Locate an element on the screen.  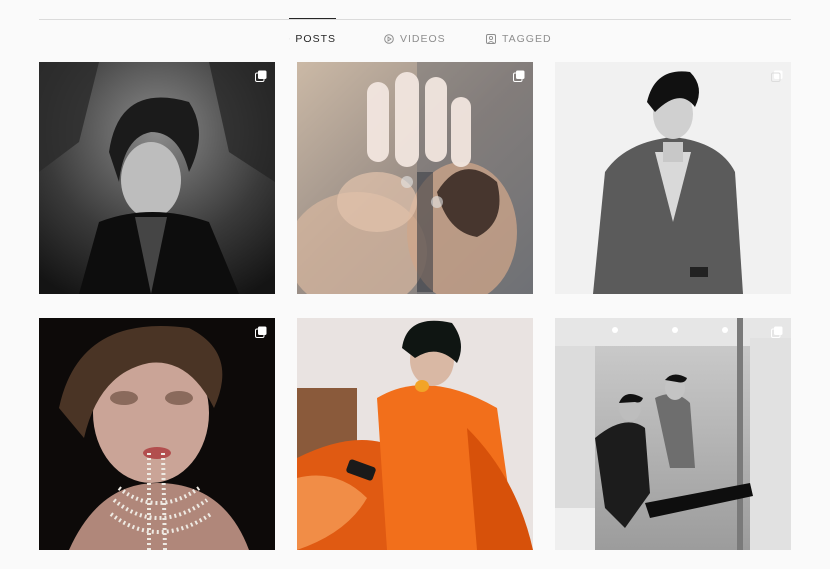
post-photo-glass-reflection is located at coordinates (415, 178).